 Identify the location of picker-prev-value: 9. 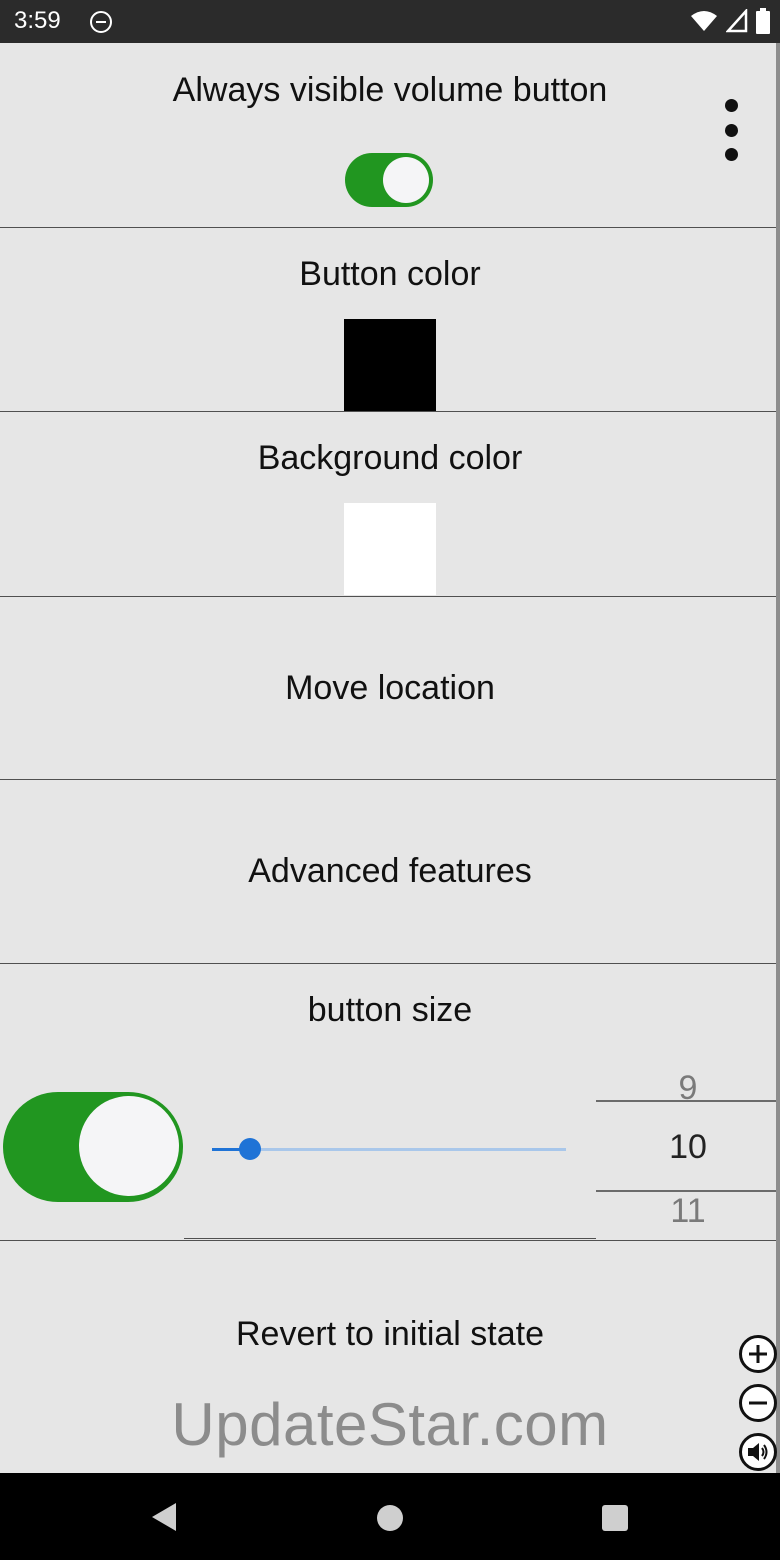
(688, 1088).